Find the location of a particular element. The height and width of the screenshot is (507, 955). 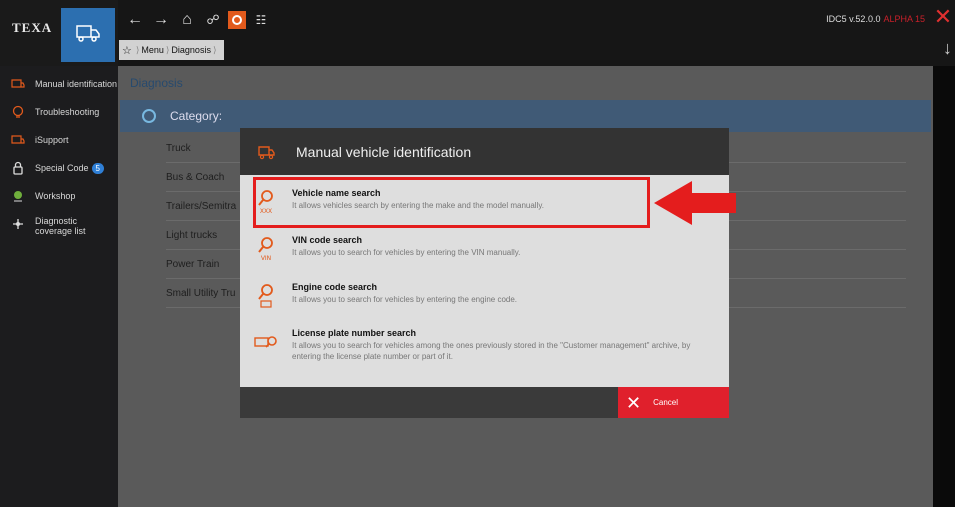

sidebar-item-diagnostic-coverage: Diagnostic coverage list is located at coordinates (59, 230).